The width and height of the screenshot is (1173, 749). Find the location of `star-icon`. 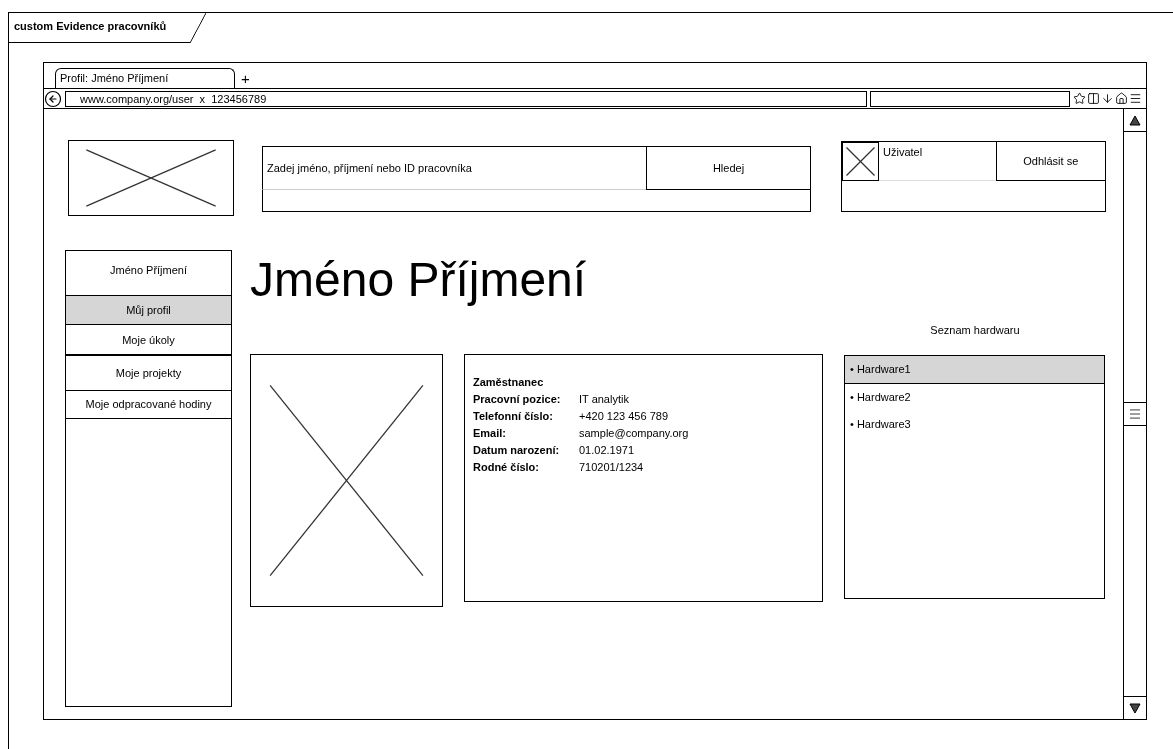

star-icon is located at coordinates (1079, 98).